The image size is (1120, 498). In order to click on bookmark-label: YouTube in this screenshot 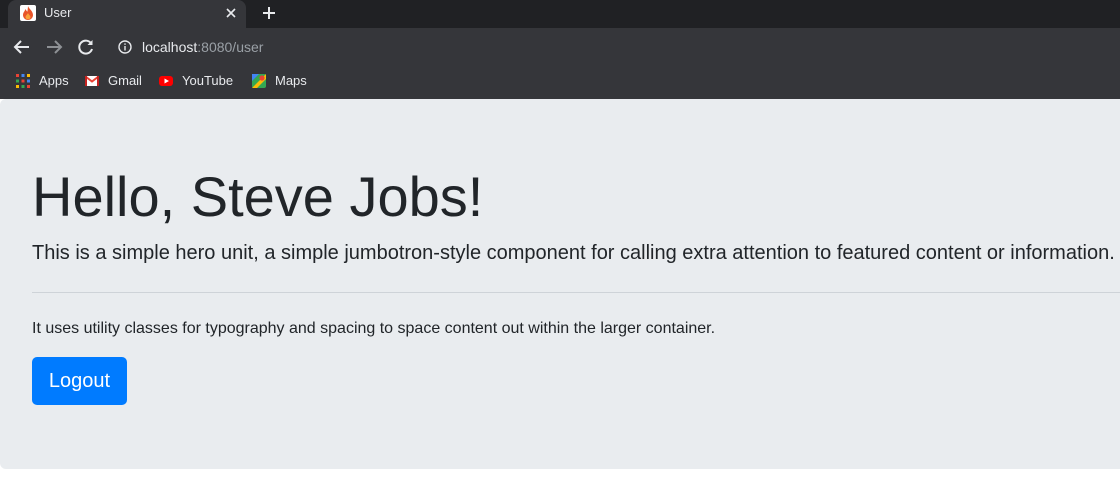, I will do `click(208, 80)`.